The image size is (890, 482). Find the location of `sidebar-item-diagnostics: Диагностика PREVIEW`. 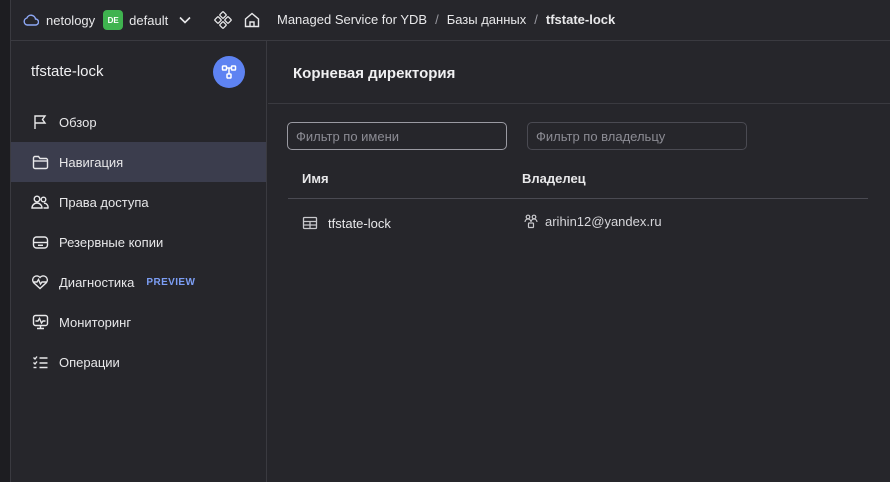

sidebar-item-diagnostics: Диагностика PREVIEW is located at coordinates (138, 282).